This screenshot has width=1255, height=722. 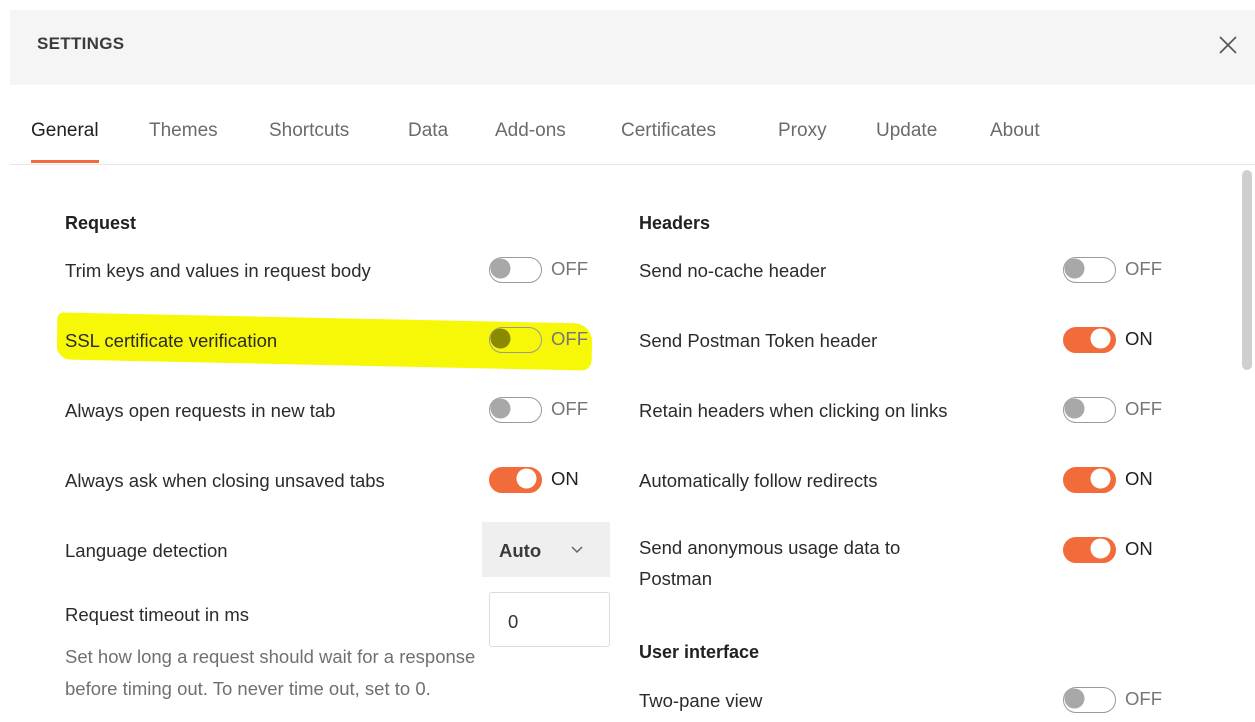 I want to click on tab-themes: Themes, so click(x=183, y=131).